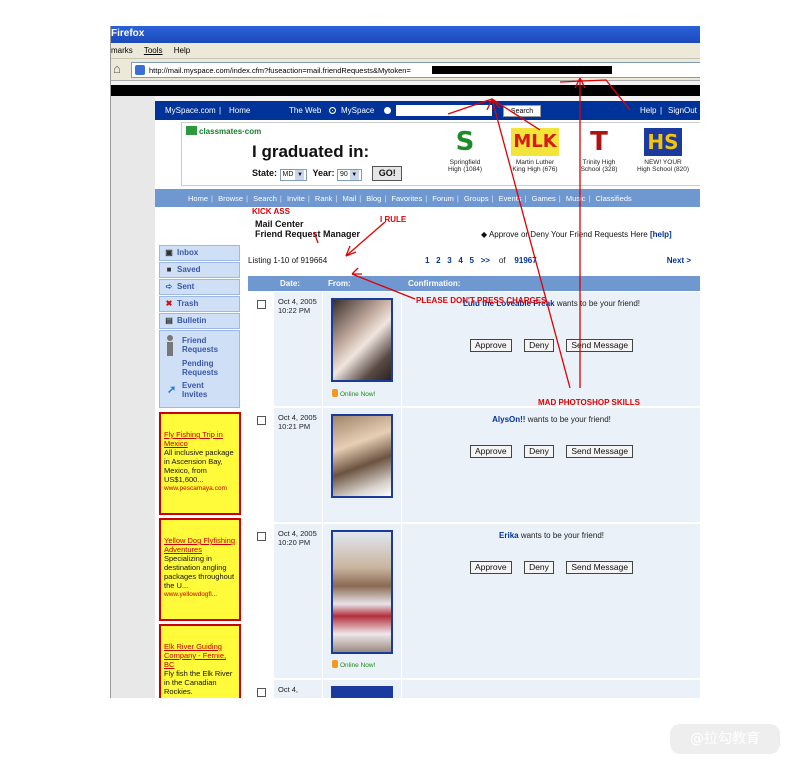 Image resolution: width=791 pixels, height=764 pixels. What do you see at coordinates (279, 224) in the screenshot?
I see `mail-center-title: Mail Center` at bounding box center [279, 224].